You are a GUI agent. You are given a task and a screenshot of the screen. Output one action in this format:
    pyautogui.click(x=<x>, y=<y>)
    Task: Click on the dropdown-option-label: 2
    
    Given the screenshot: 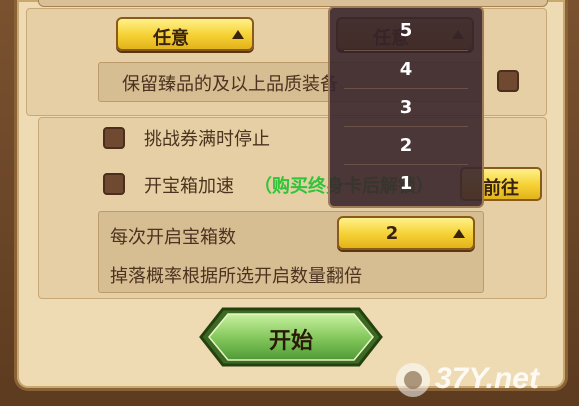 What is the action you would take?
    pyautogui.click(x=406, y=145)
    